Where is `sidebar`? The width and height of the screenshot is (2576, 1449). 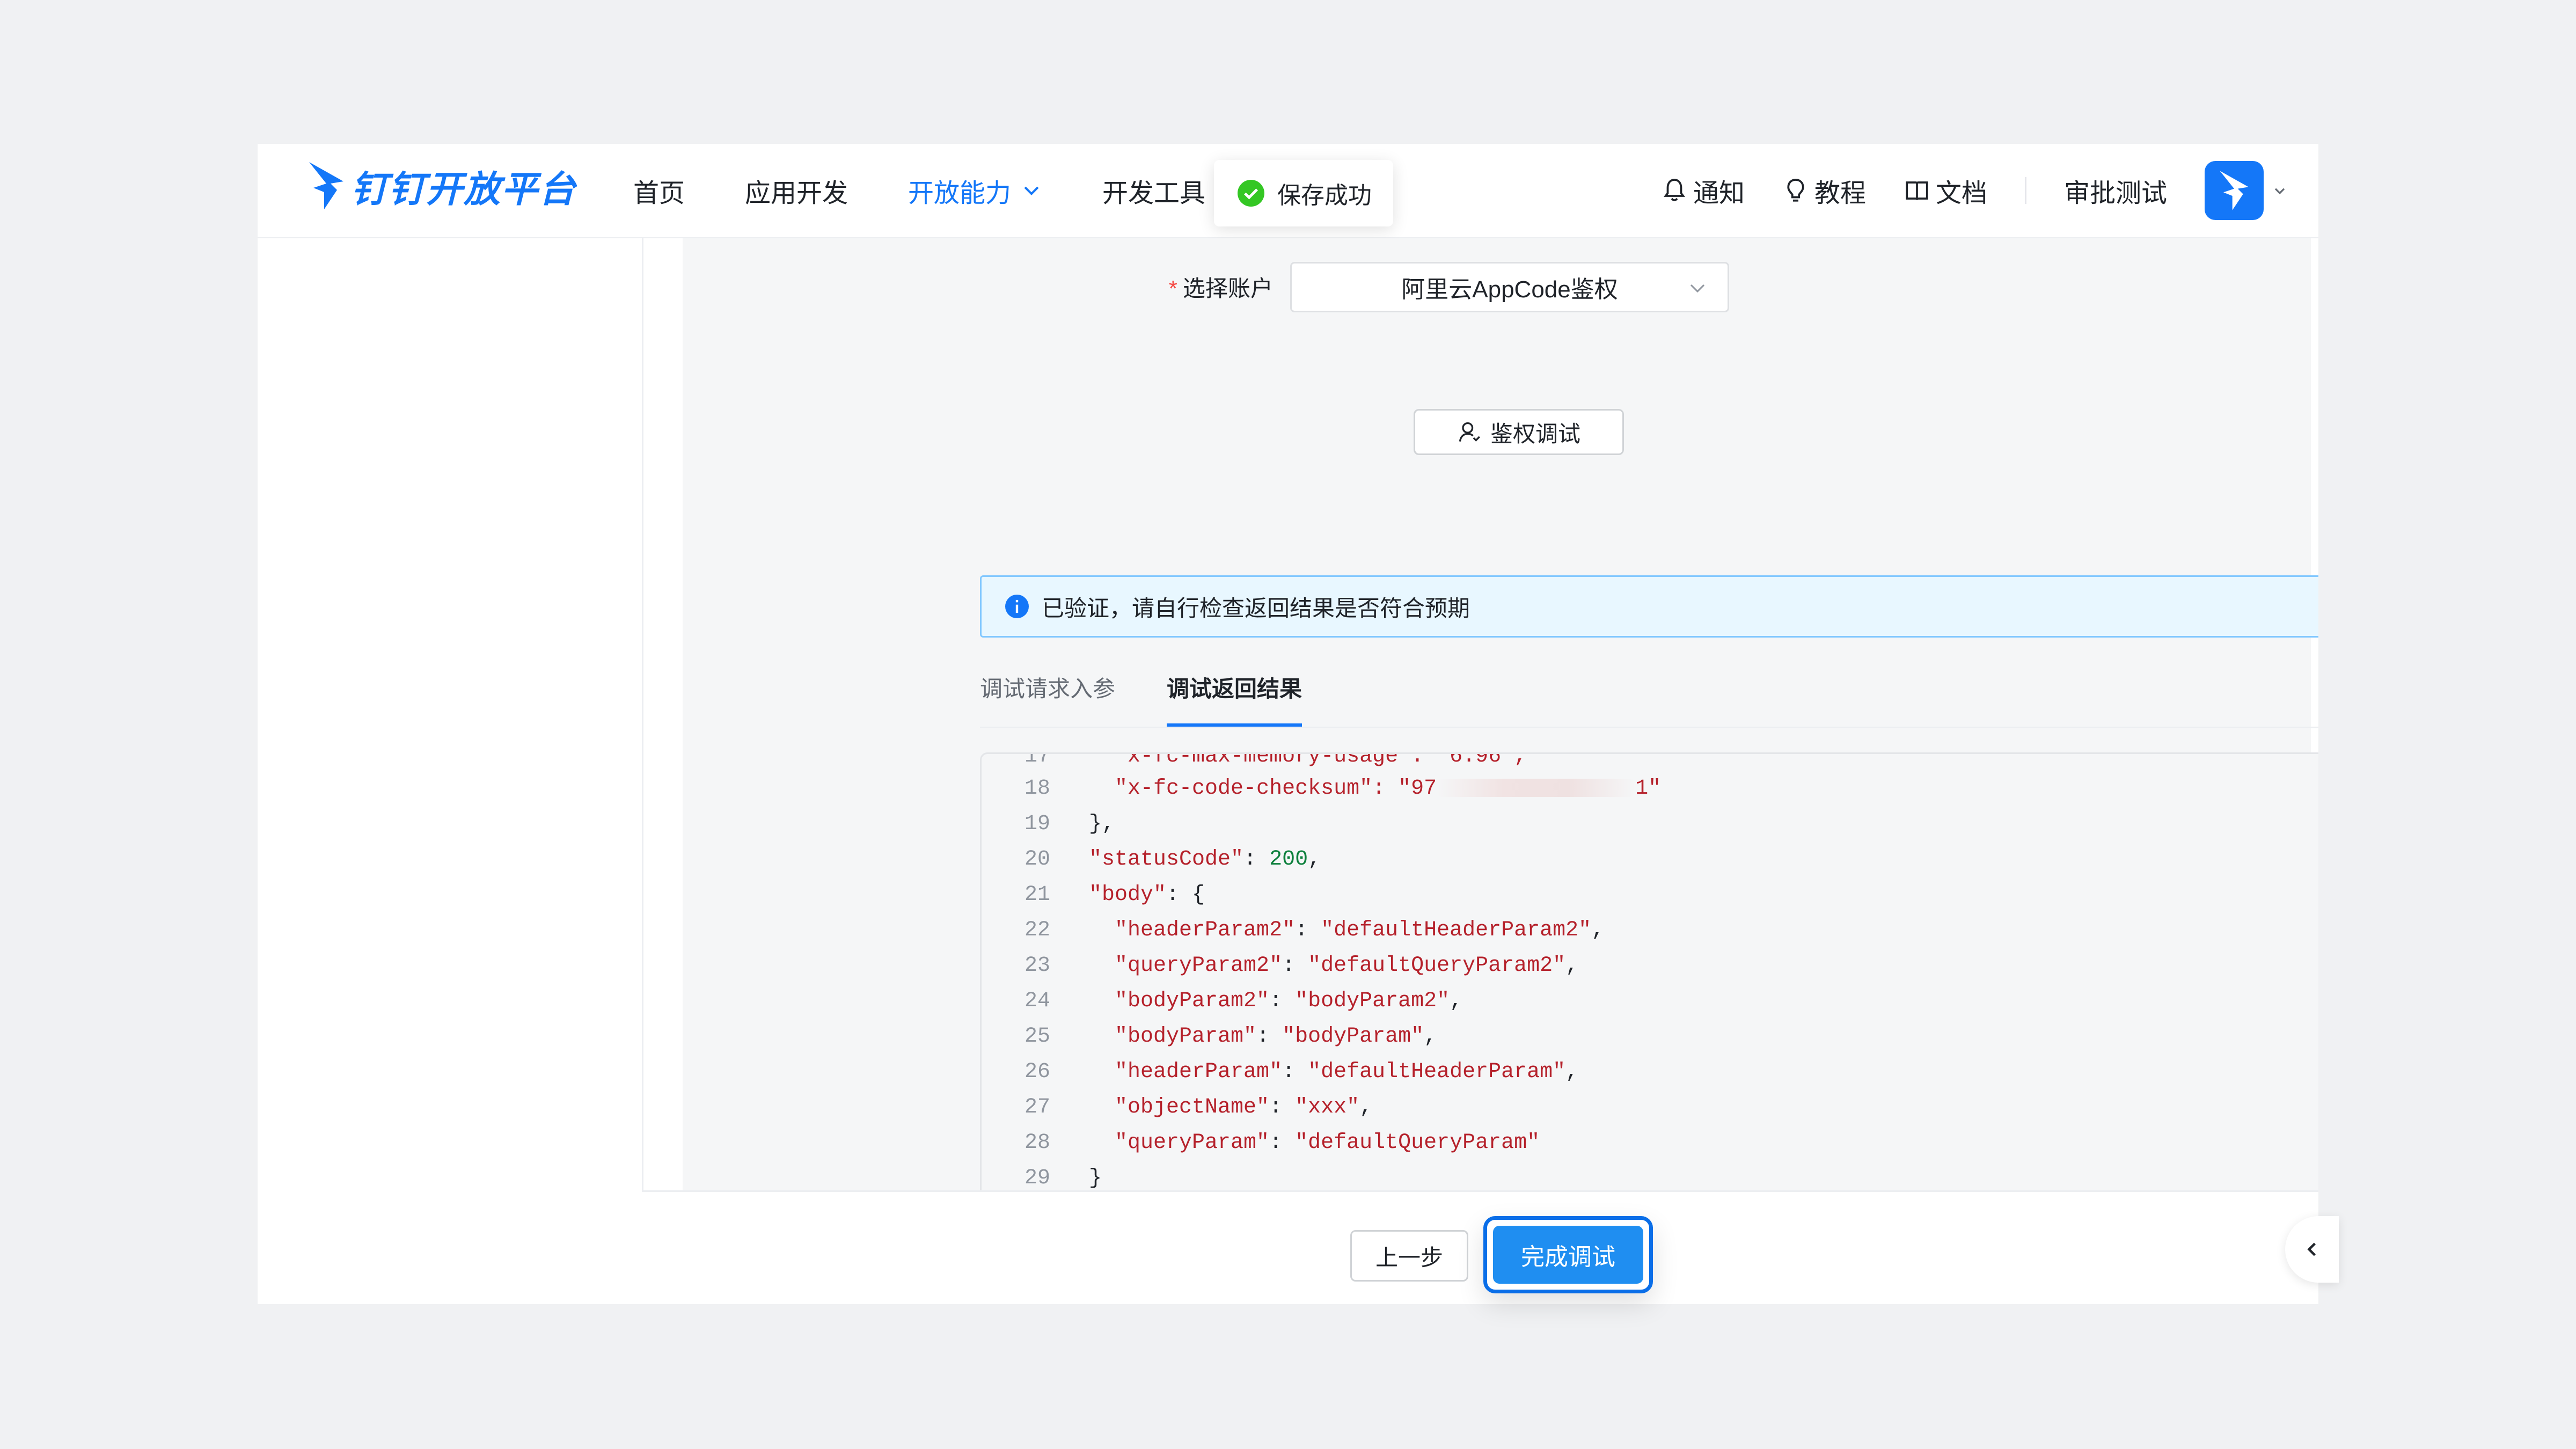 sidebar is located at coordinates (450, 771).